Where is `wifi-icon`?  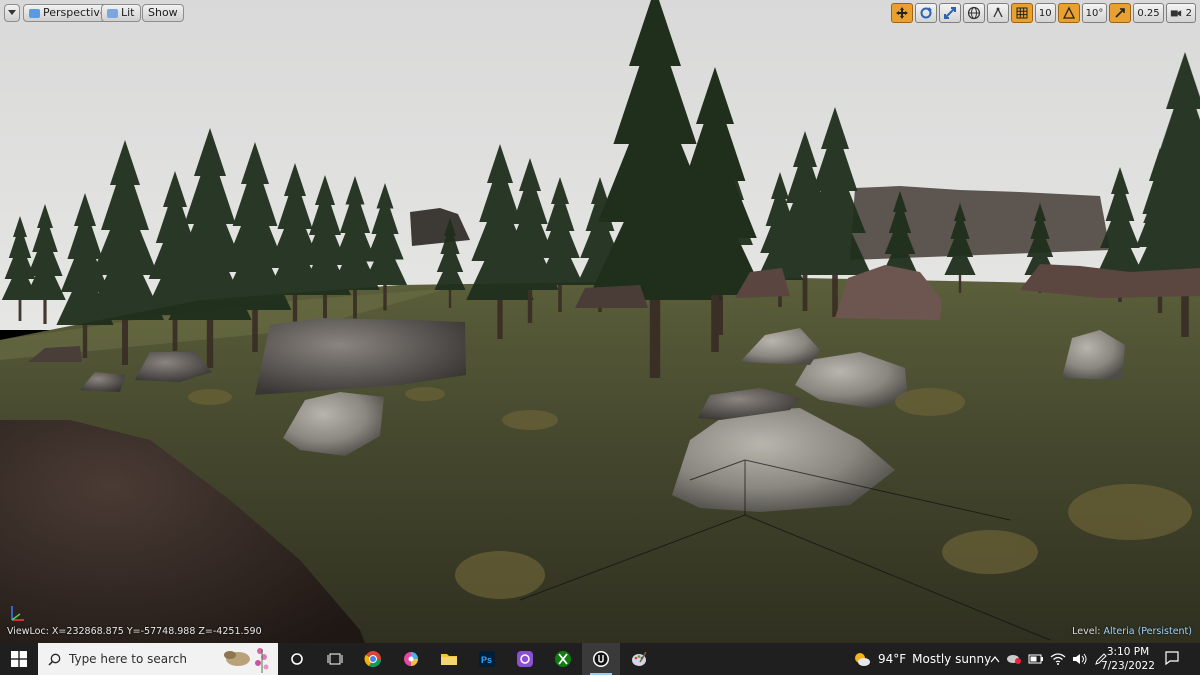
wifi-icon is located at coordinates (1058, 659).